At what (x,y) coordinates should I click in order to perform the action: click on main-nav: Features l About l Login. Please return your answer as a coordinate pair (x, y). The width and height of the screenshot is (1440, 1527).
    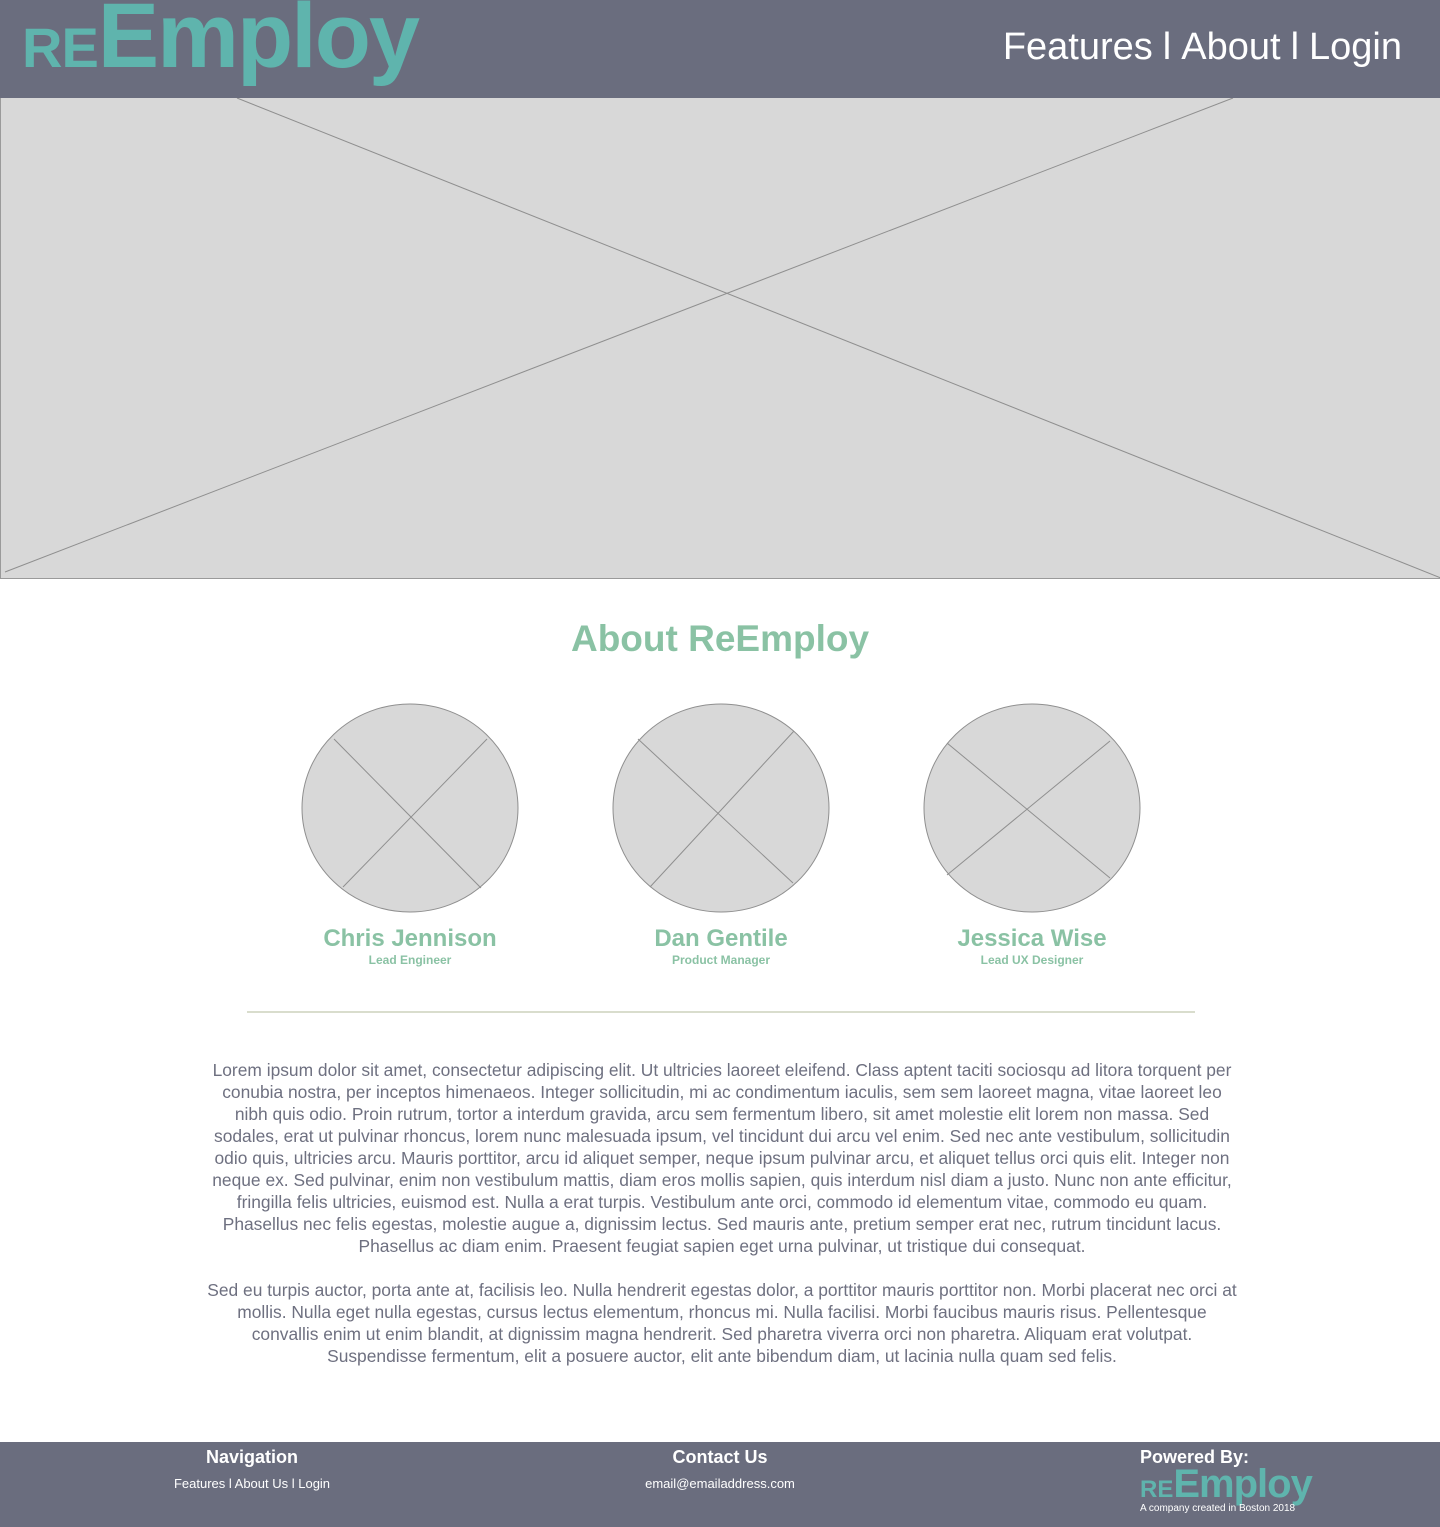
    Looking at the image, I should click on (1202, 47).